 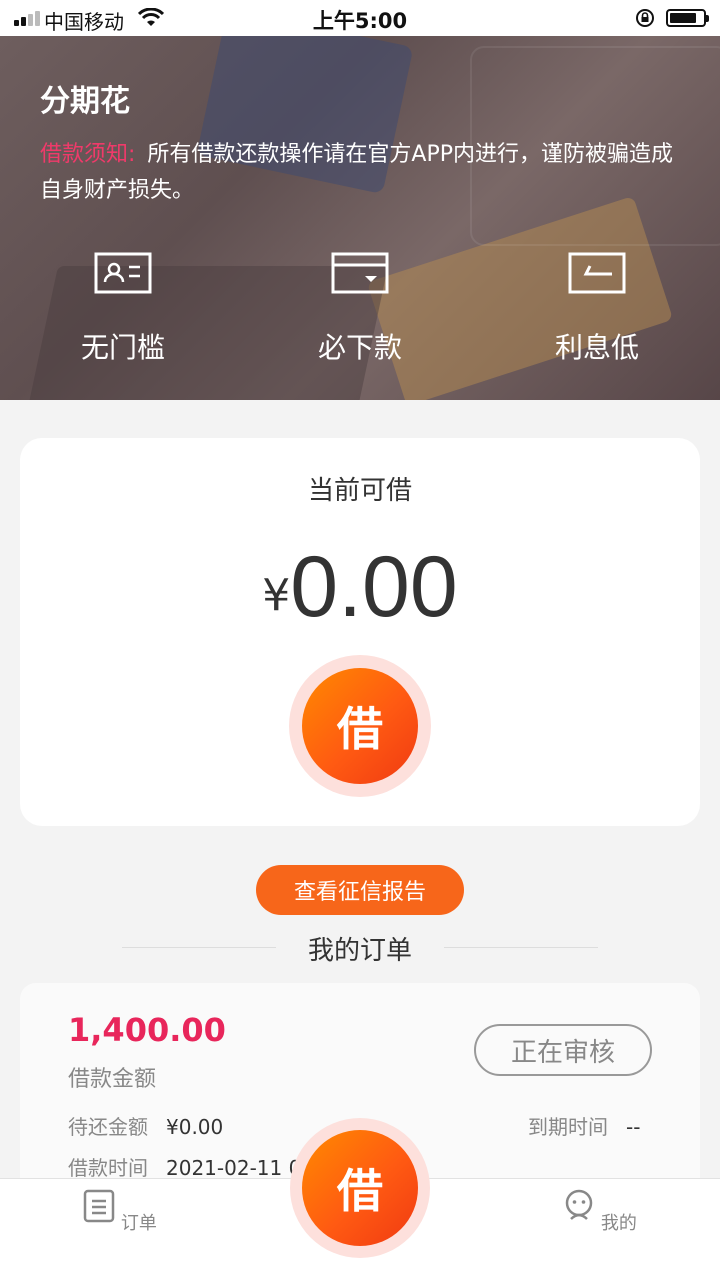 What do you see at coordinates (360, 309) in the screenshot?
I see `feature-guaranteed: 必下款` at bounding box center [360, 309].